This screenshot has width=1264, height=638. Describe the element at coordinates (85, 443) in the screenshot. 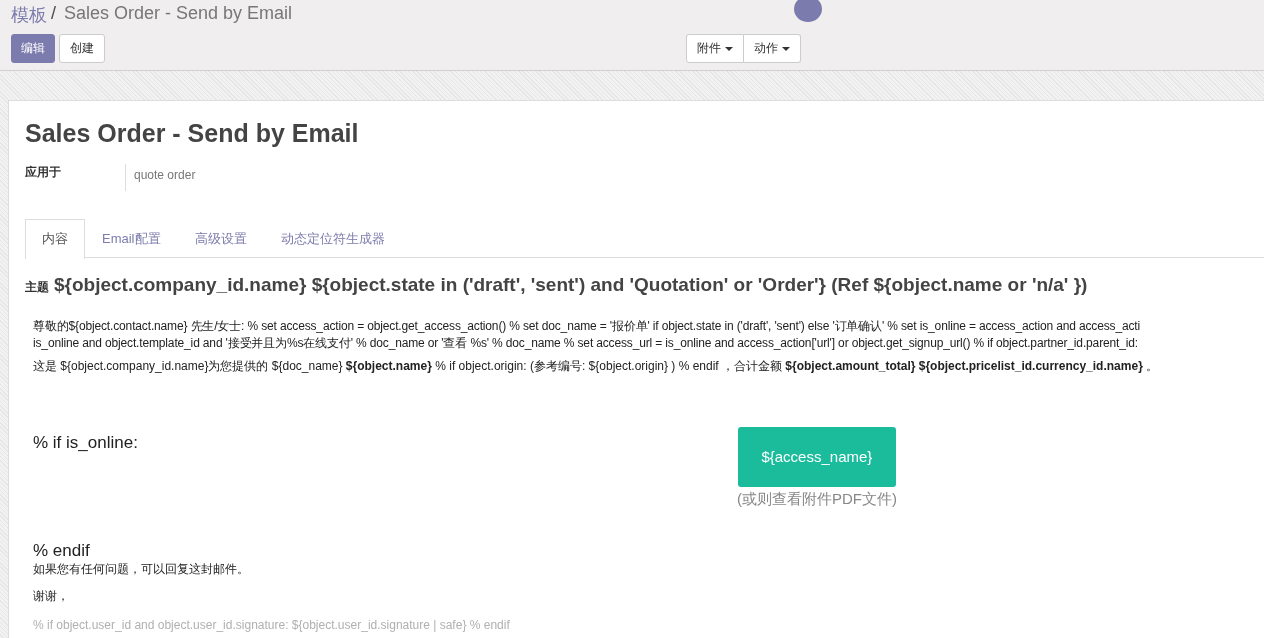

I see `template-line: % if is_online:` at that location.